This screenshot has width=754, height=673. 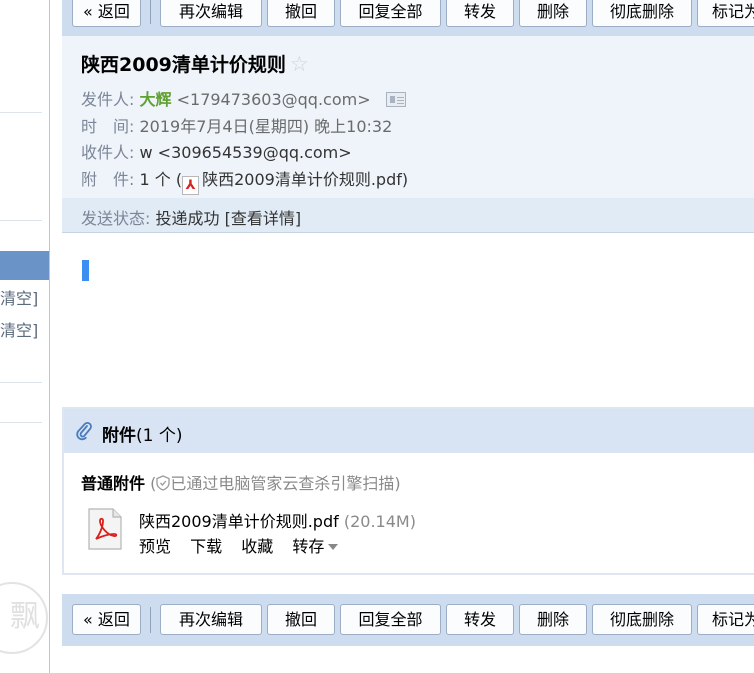 I want to click on status-label: 发送状态:, so click(x=116, y=218).